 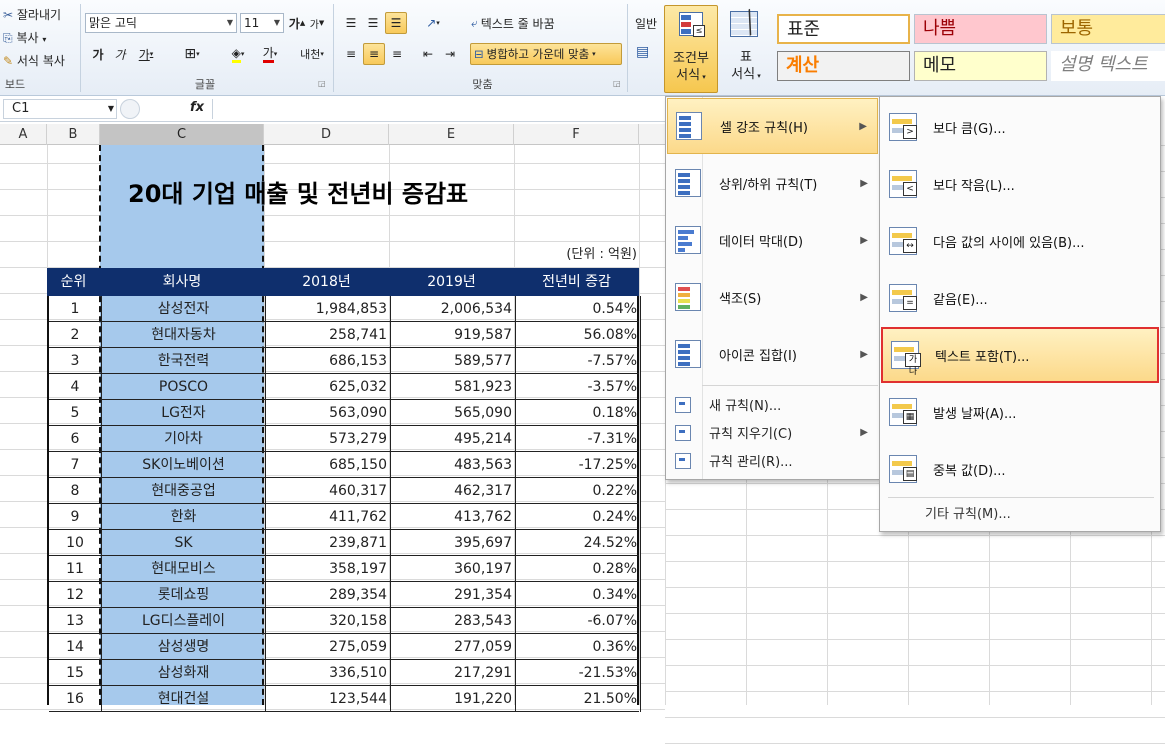 I want to click on sales-2018-cell: 563,090, so click(x=328, y=413).